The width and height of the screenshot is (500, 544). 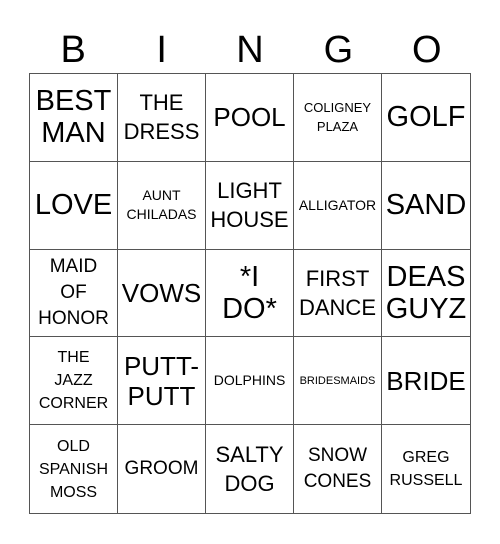 What do you see at coordinates (250, 205) in the screenshot?
I see `bingo-cell: LIGHT HOUSE` at bounding box center [250, 205].